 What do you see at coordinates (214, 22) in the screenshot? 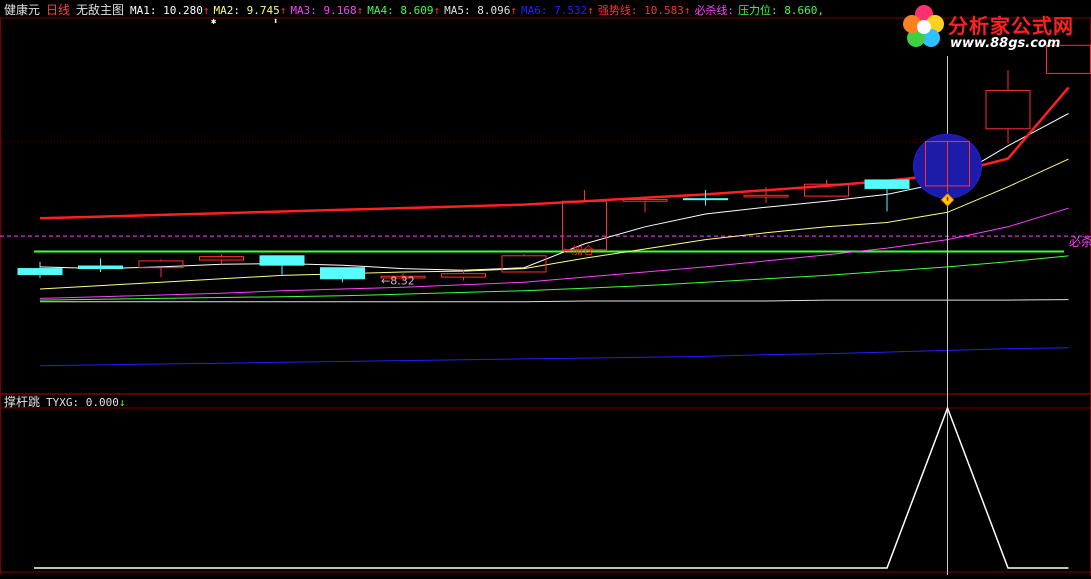
I see `asterisk-marker-icon: ✱` at bounding box center [214, 22].